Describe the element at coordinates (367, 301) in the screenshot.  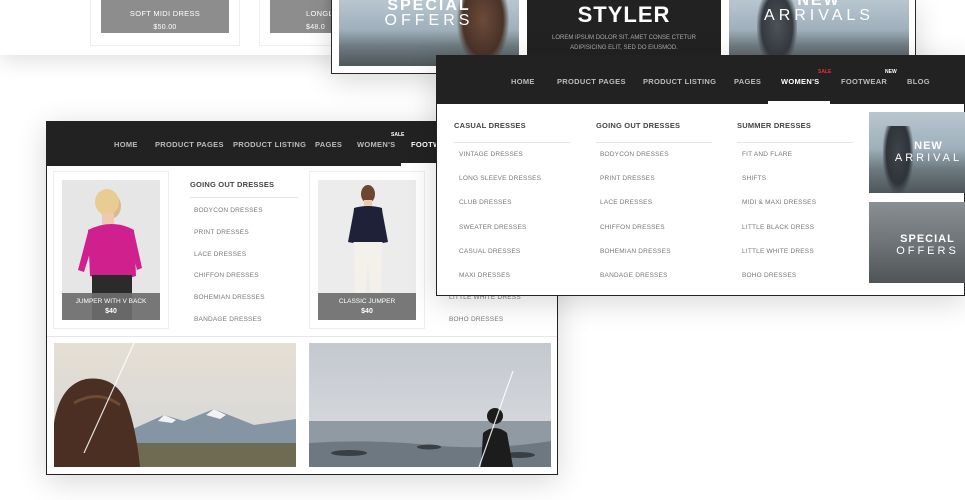
I see `product-name: CLASSIC JUMPER` at that location.